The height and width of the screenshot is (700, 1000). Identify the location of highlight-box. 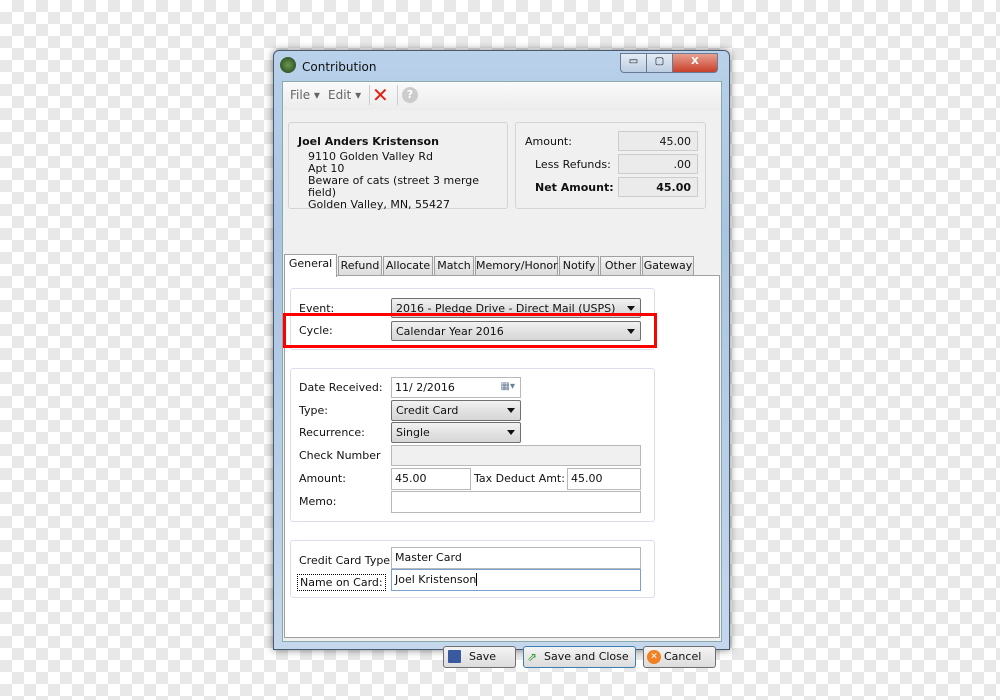
(470, 330).